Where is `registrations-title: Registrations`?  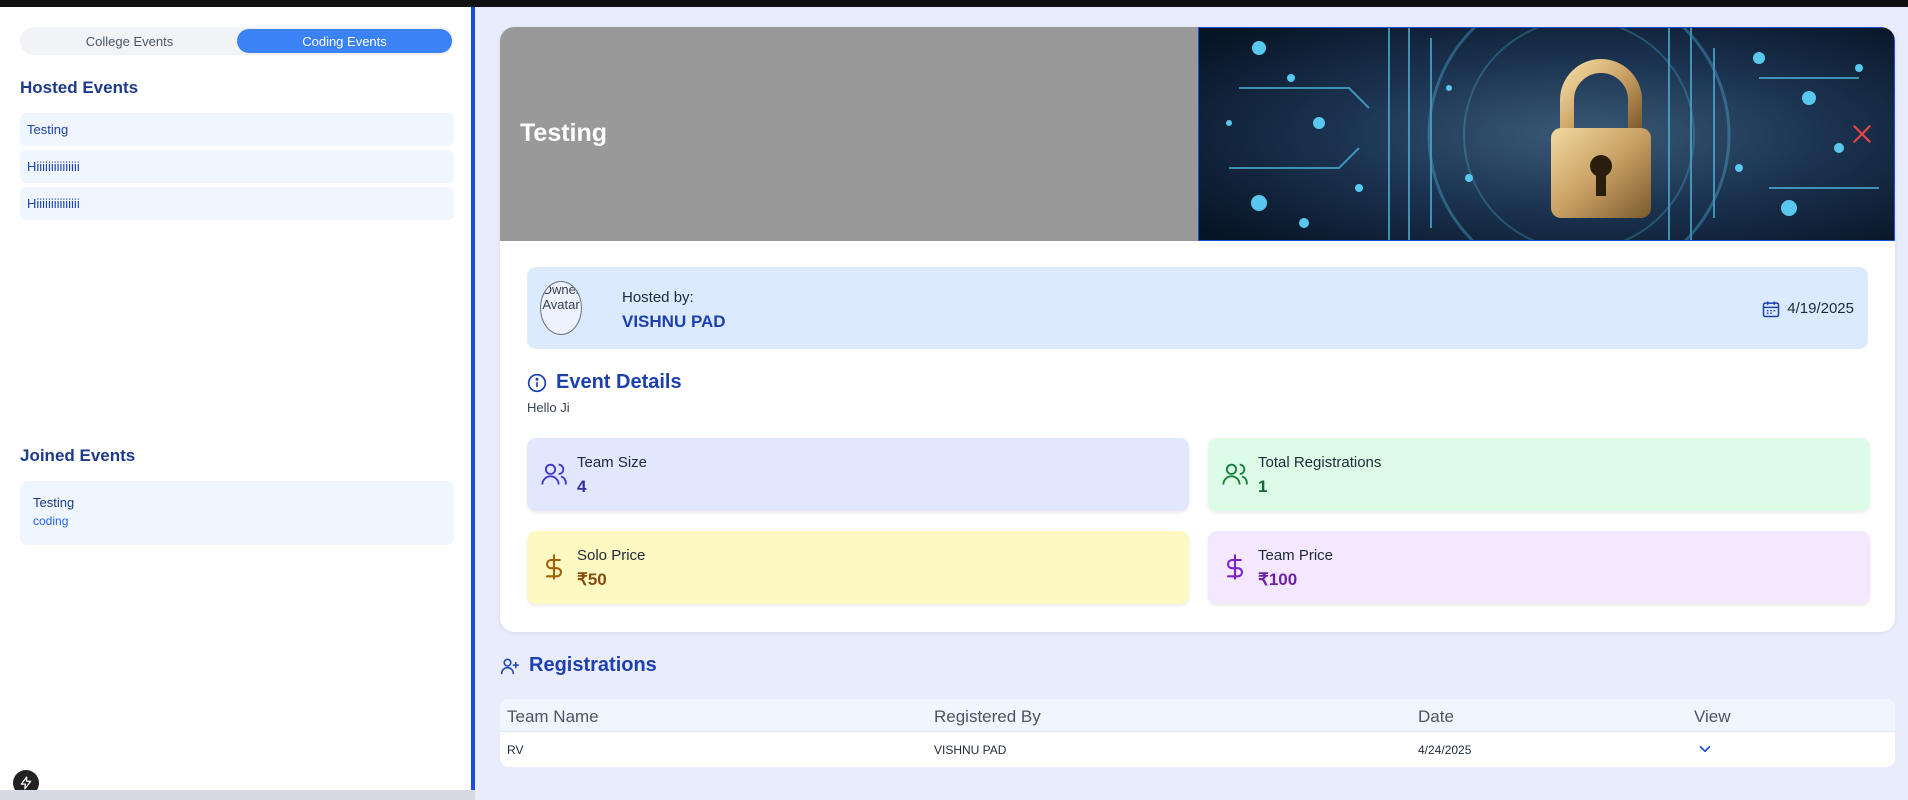 registrations-title: Registrations is located at coordinates (593, 665).